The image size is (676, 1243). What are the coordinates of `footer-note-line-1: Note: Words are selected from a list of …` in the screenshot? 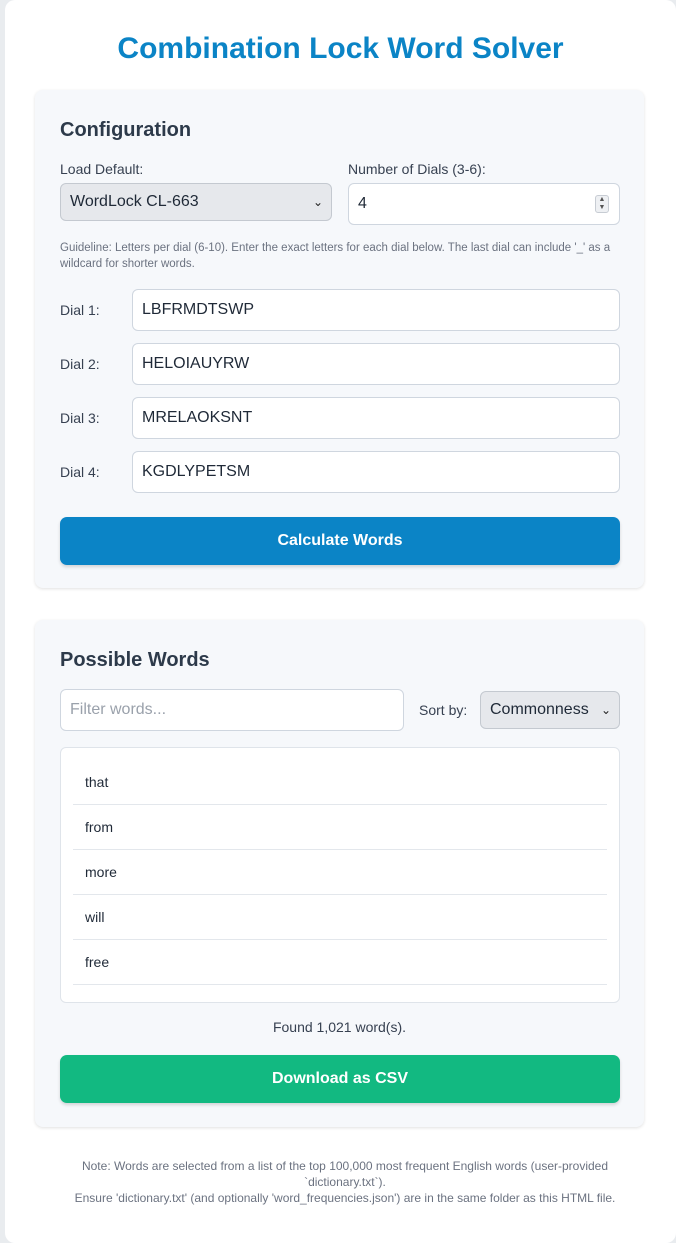 It's located at (345, 1174).